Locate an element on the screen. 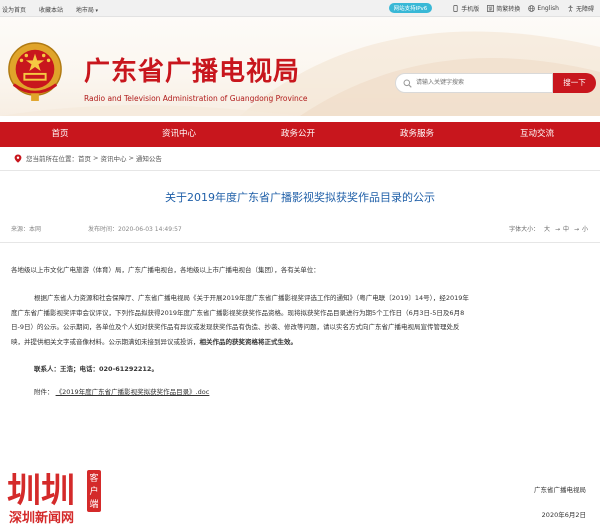 This screenshot has width=600, height=532. main-nav: 首页 资讯中心 政务公开 政务服务 互动交流 is located at coordinates (300, 134).